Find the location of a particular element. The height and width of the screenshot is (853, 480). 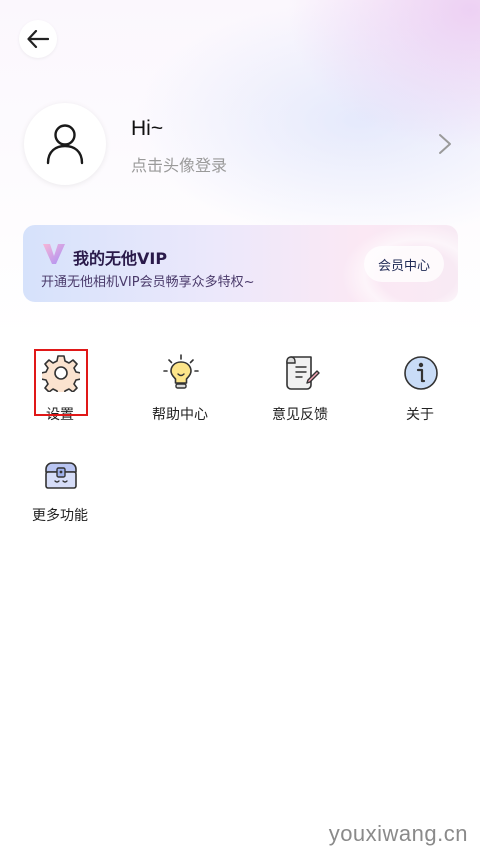

watermark-text: youxiwang.cn is located at coordinates (398, 833).